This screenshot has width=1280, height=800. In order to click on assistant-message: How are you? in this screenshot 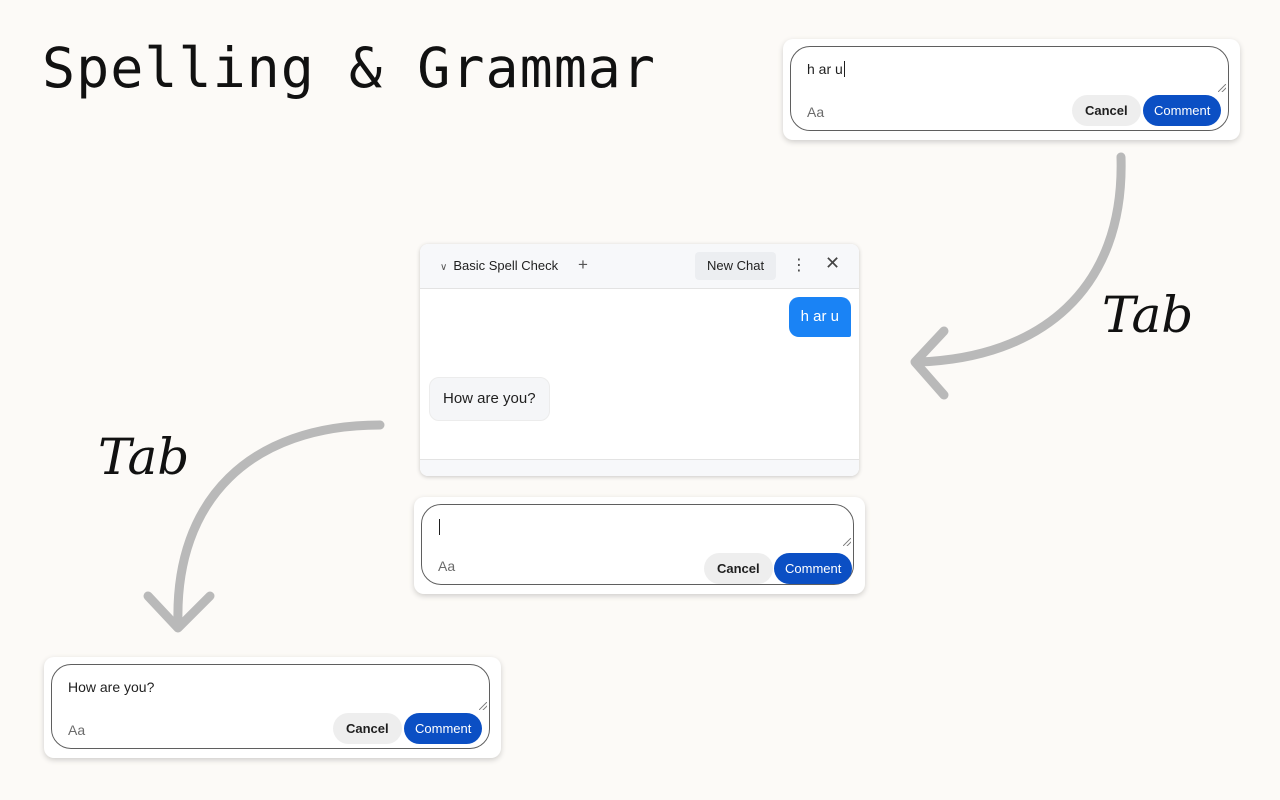, I will do `click(489, 399)`.